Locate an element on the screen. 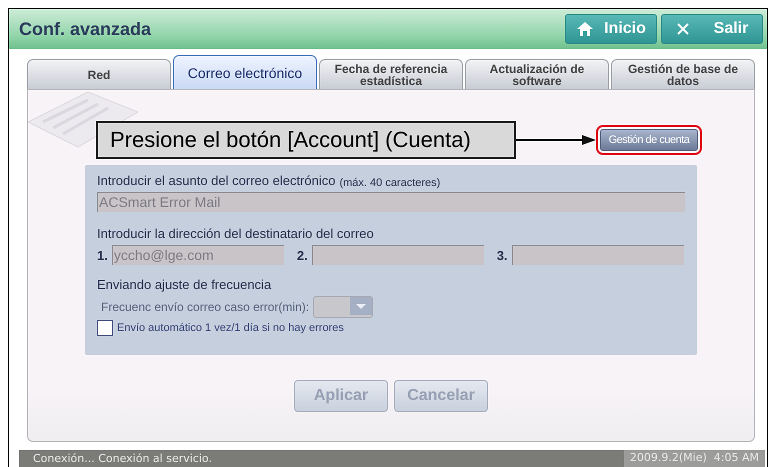  callout: Presione el botón [Account] (Cuenta) is located at coordinates (306, 140).